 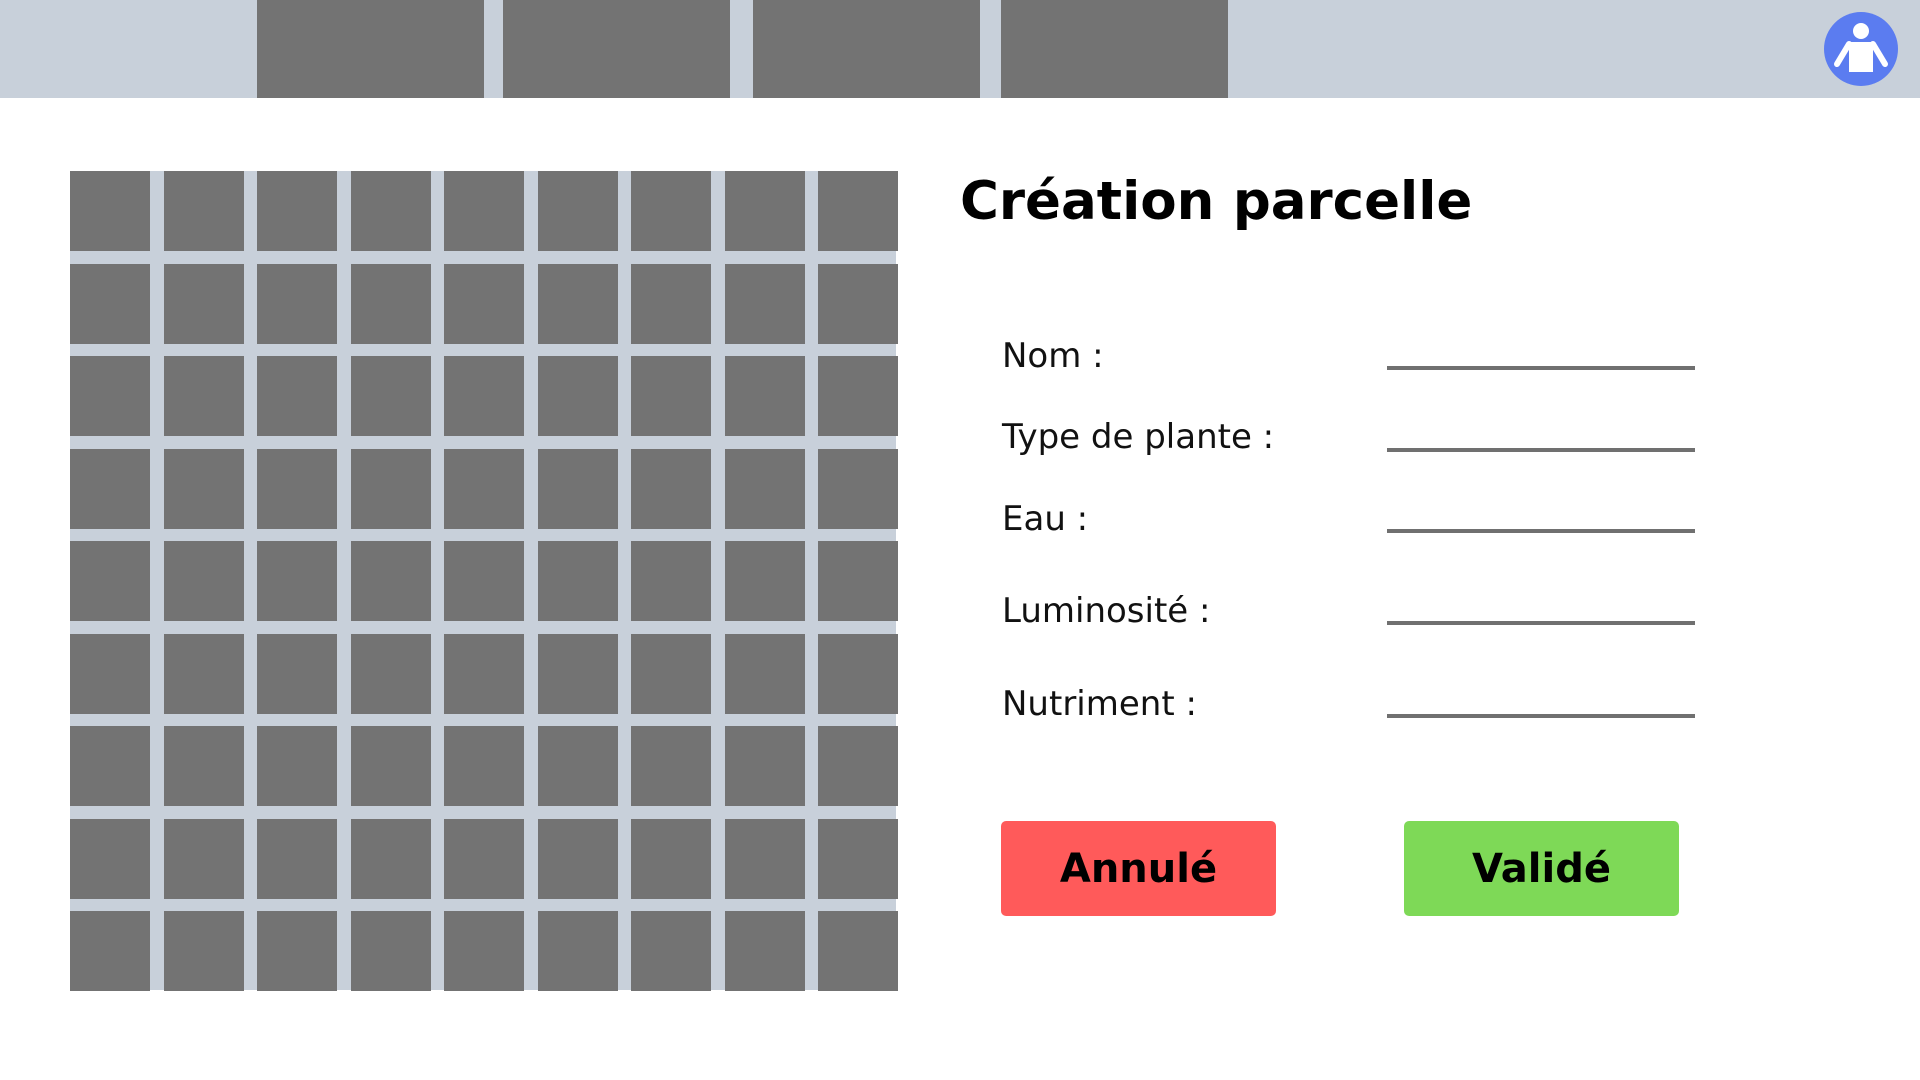 What do you see at coordinates (1541, 352) in the screenshot?
I see `nom-input` at bounding box center [1541, 352].